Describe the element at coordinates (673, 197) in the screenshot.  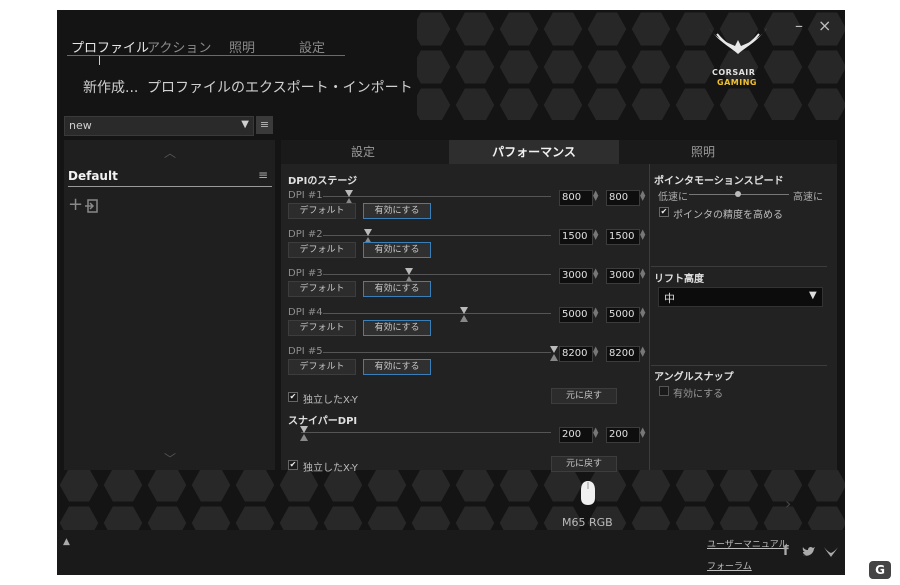
I see `pointer-slow-label: 低速に` at that location.